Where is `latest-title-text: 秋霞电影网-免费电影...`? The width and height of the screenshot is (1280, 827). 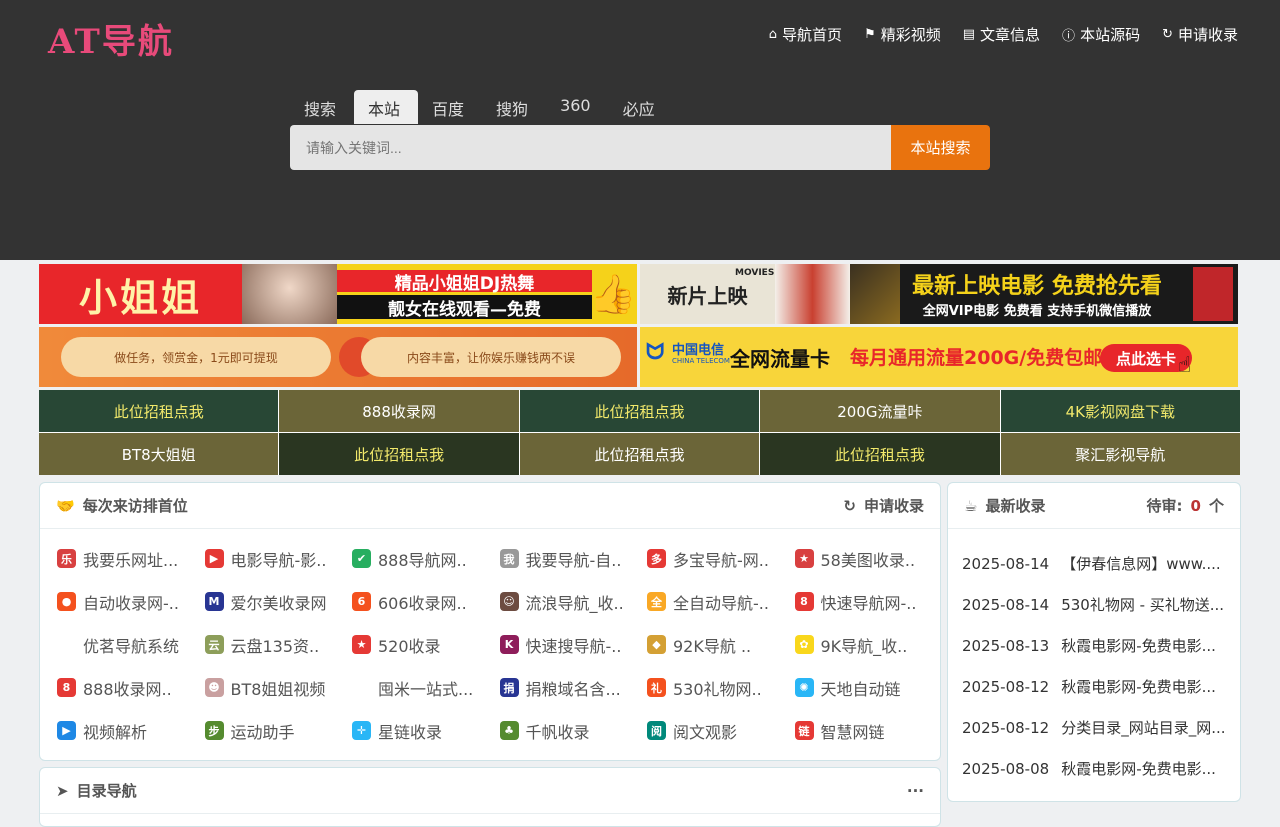
latest-title-text: 秋霞电影网-免费电影... is located at coordinates (1138, 769).